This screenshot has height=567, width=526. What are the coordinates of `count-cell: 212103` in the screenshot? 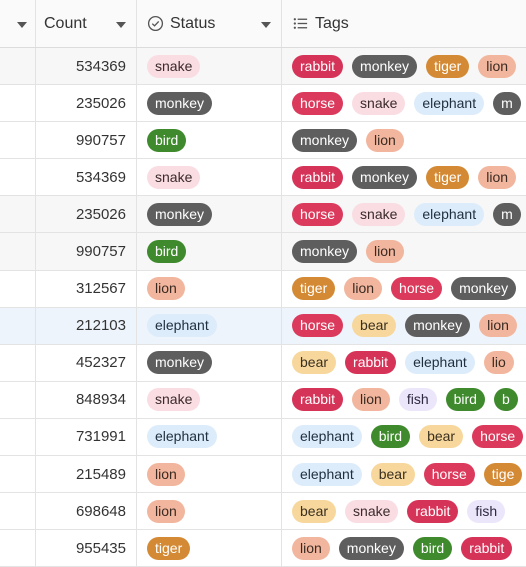 It's located at (86, 325).